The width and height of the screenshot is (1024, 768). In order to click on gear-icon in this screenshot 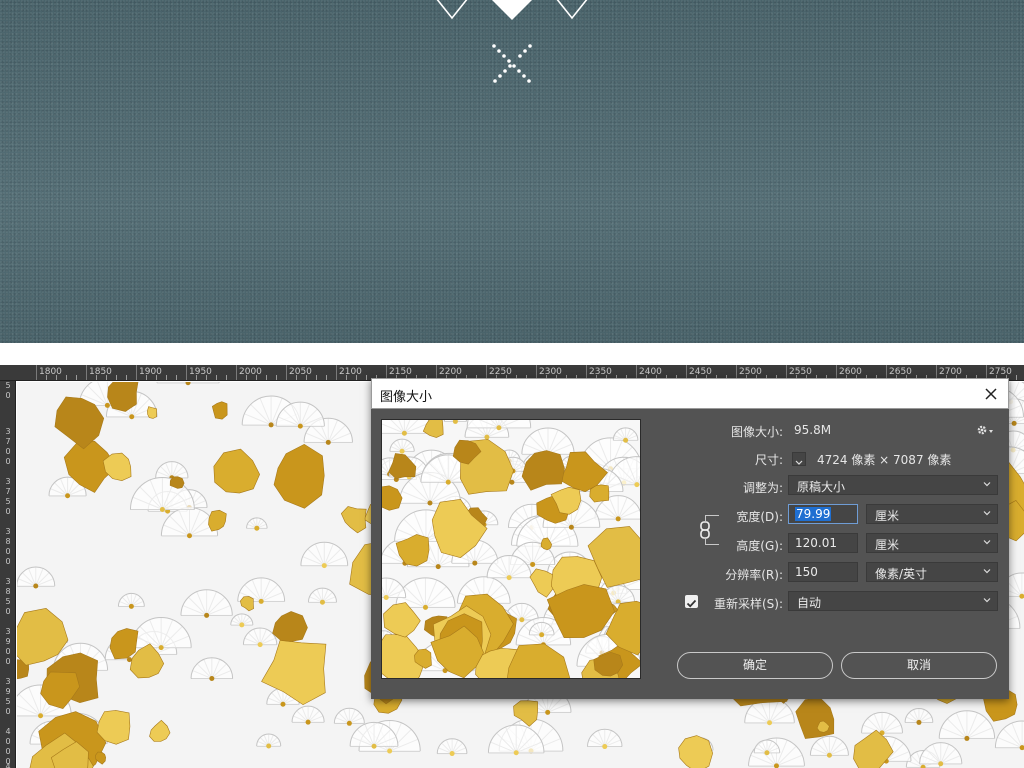, I will do `click(985, 430)`.